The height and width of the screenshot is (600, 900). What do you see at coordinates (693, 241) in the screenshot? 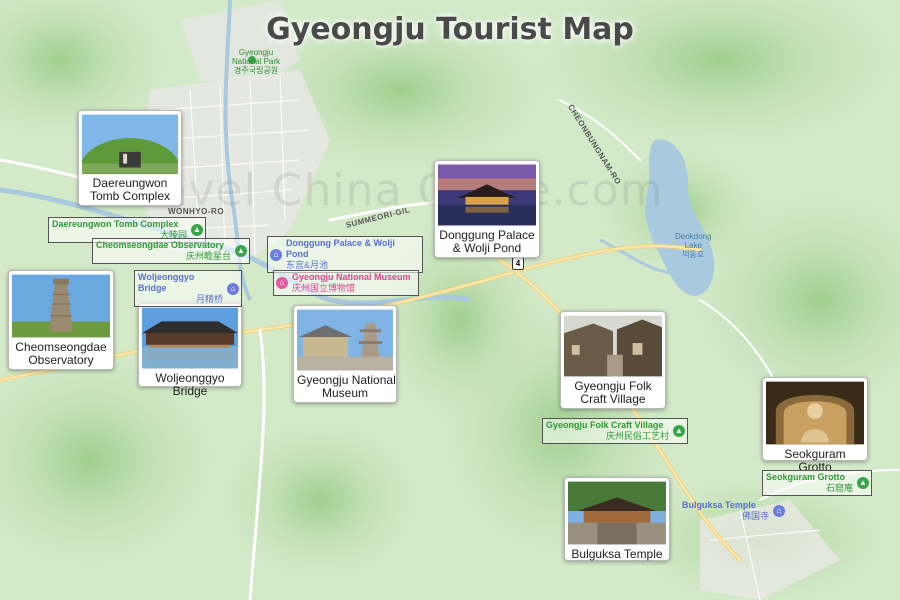
I see `lake-name: Deokdong Lake` at bounding box center [693, 241].